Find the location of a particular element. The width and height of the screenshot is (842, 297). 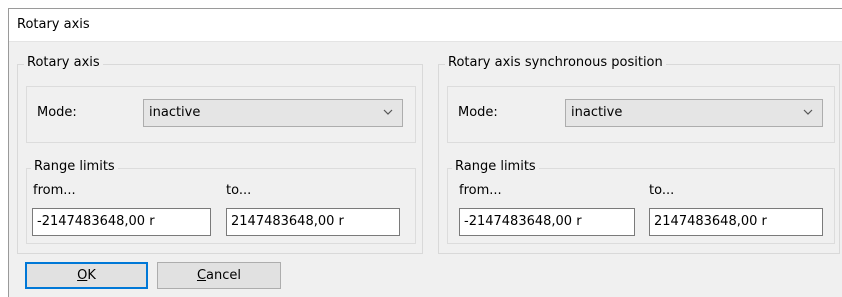

range-limits-title: Range limits is located at coordinates (74, 166).